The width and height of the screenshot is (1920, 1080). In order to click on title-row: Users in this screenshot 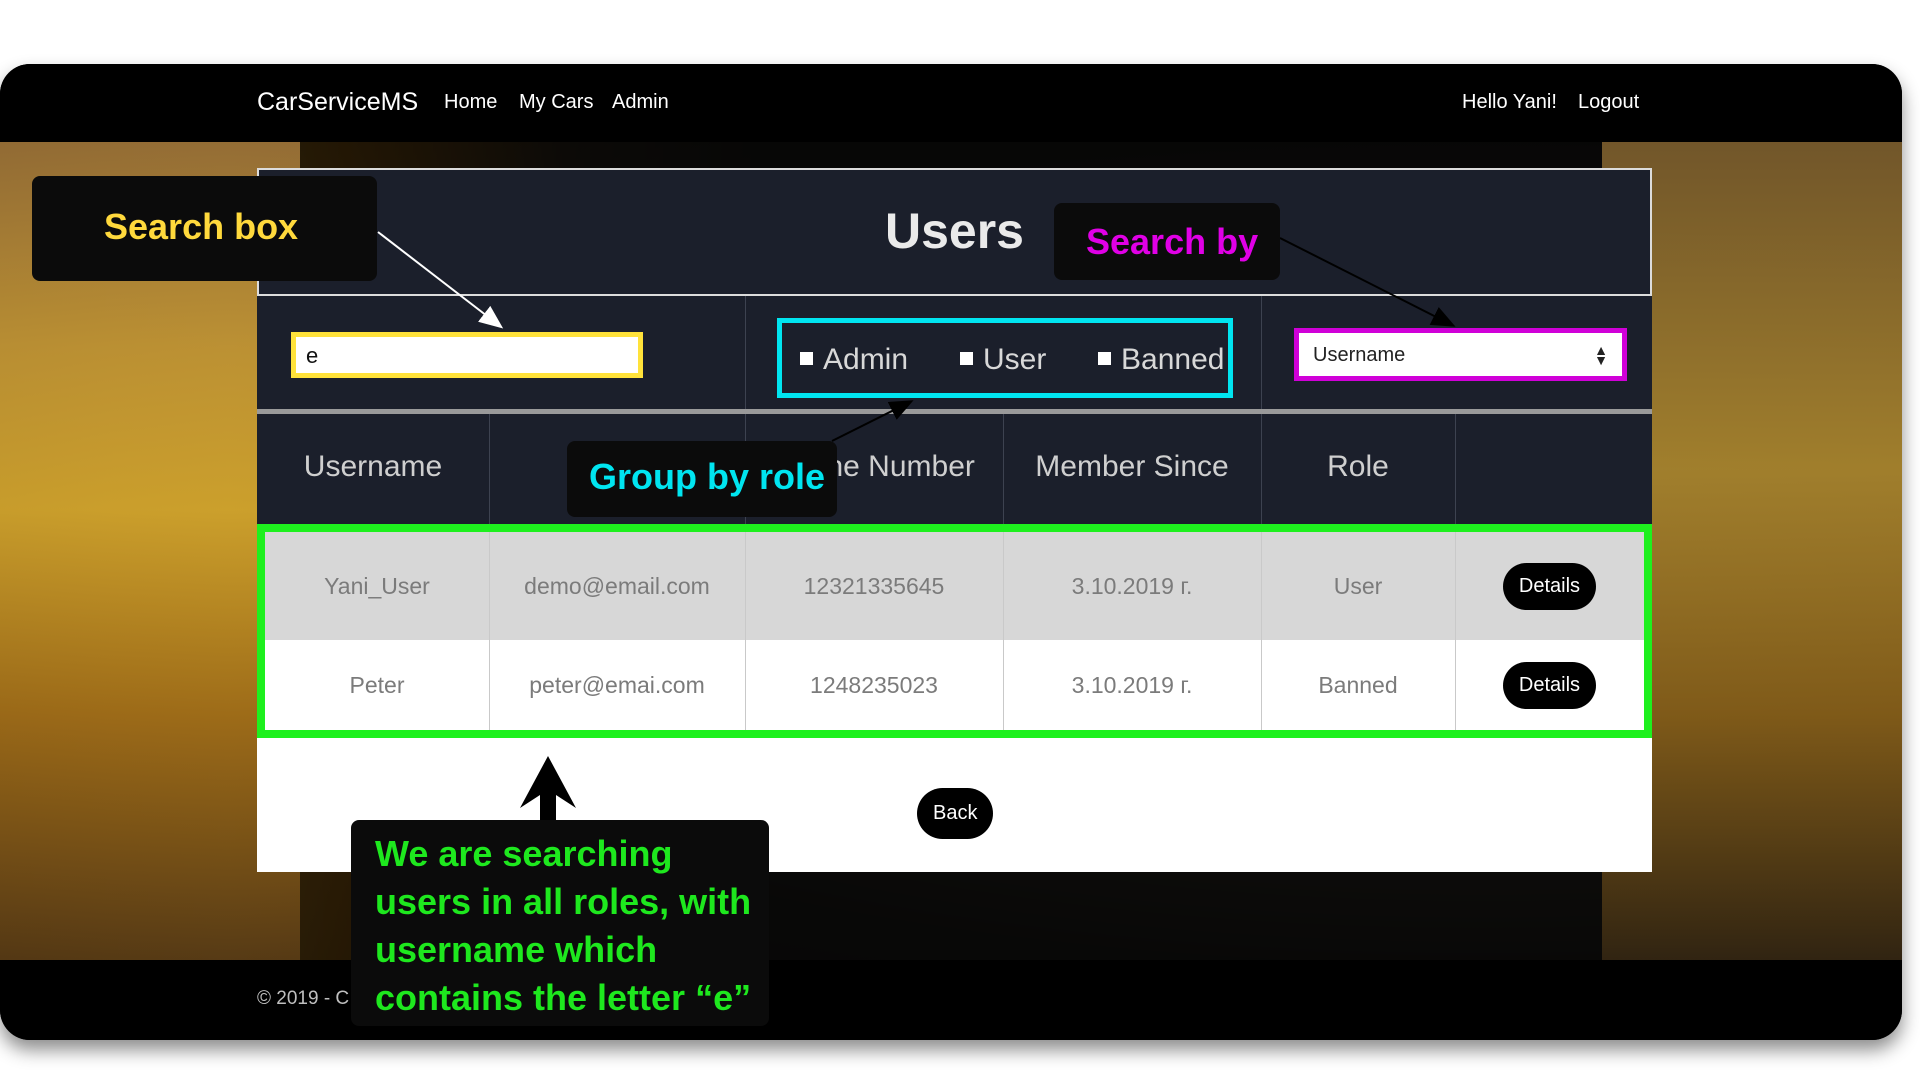, I will do `click(954, 231)`.